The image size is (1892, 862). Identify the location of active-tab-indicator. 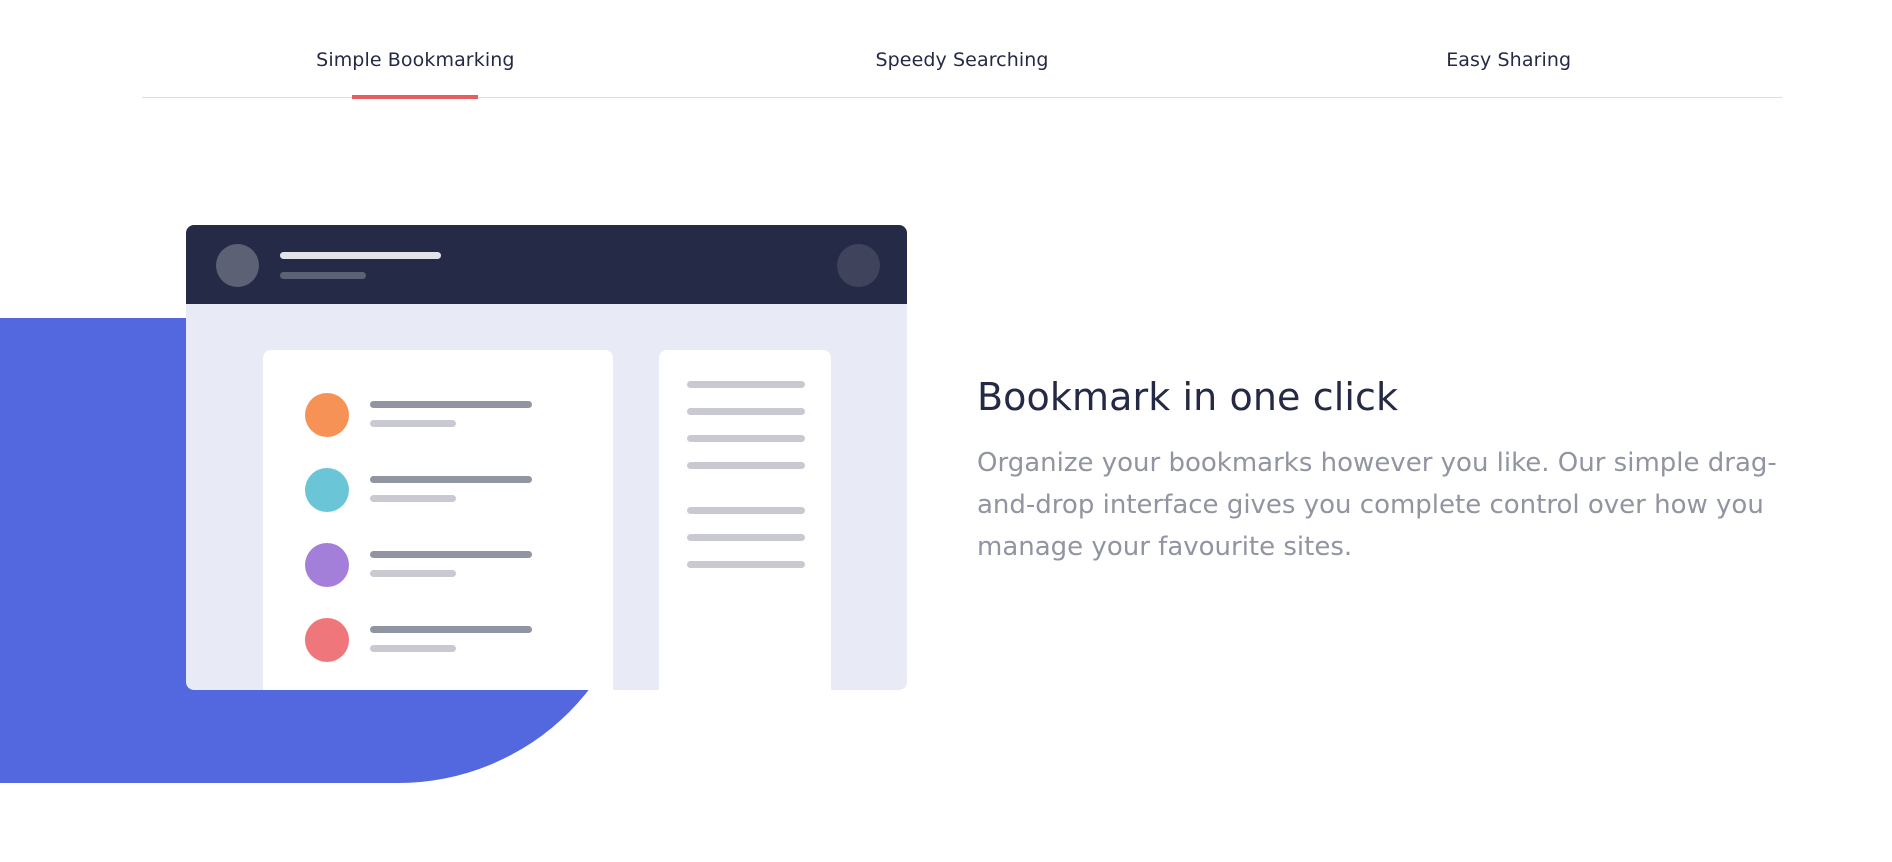
(415, 97).